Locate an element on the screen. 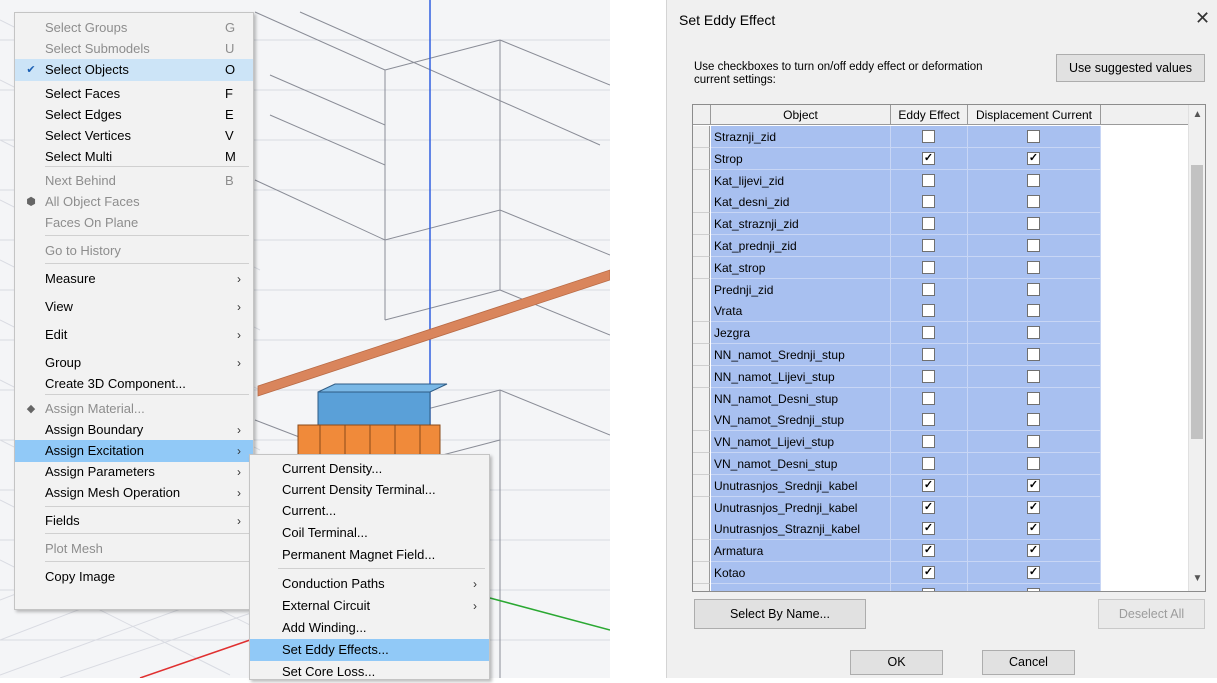 This screenshot has height=683, width=1217. table-row: VN_namot_Srednji_stup is located at coordinates (940, 420).